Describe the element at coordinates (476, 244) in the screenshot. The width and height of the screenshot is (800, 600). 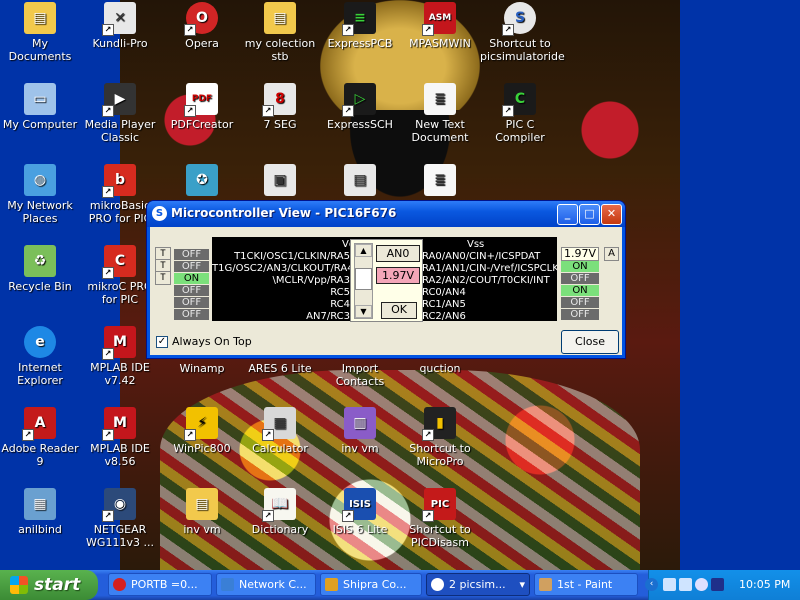
I see `vss-label: Vss` at that location.